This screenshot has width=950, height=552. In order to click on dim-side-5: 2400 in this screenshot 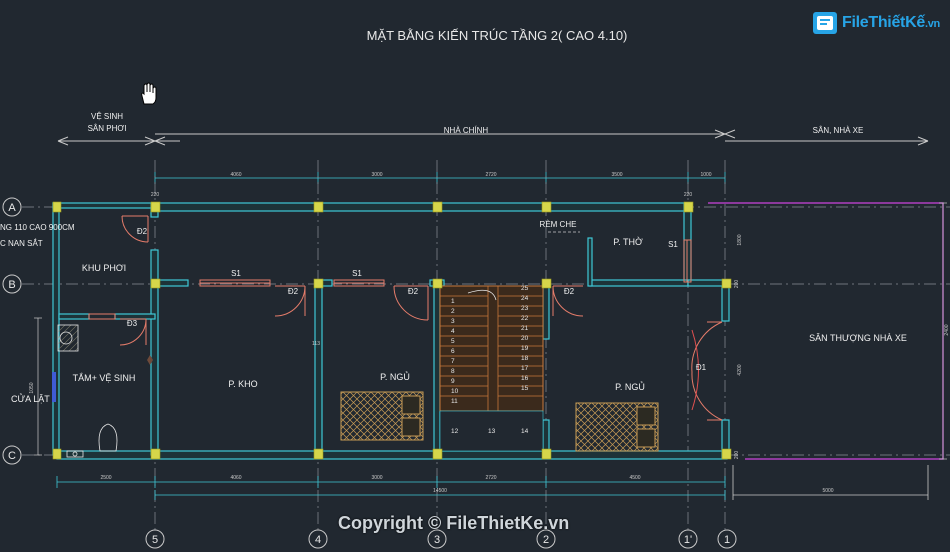, I will do `click(947, 329)`.